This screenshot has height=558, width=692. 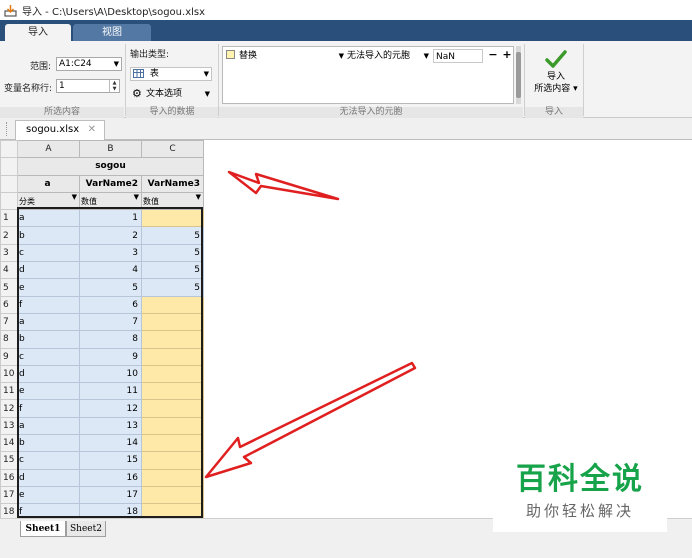 I want to click on annotation-arrow-top, so click(x=283, y=185).